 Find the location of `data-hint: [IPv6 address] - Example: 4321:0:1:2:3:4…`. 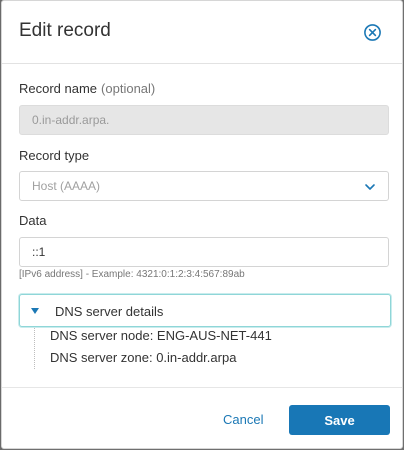

data-hint: [IPv6 address] - Example: 4321:0:1:2:3:4… is located at coordinates (132, 274).